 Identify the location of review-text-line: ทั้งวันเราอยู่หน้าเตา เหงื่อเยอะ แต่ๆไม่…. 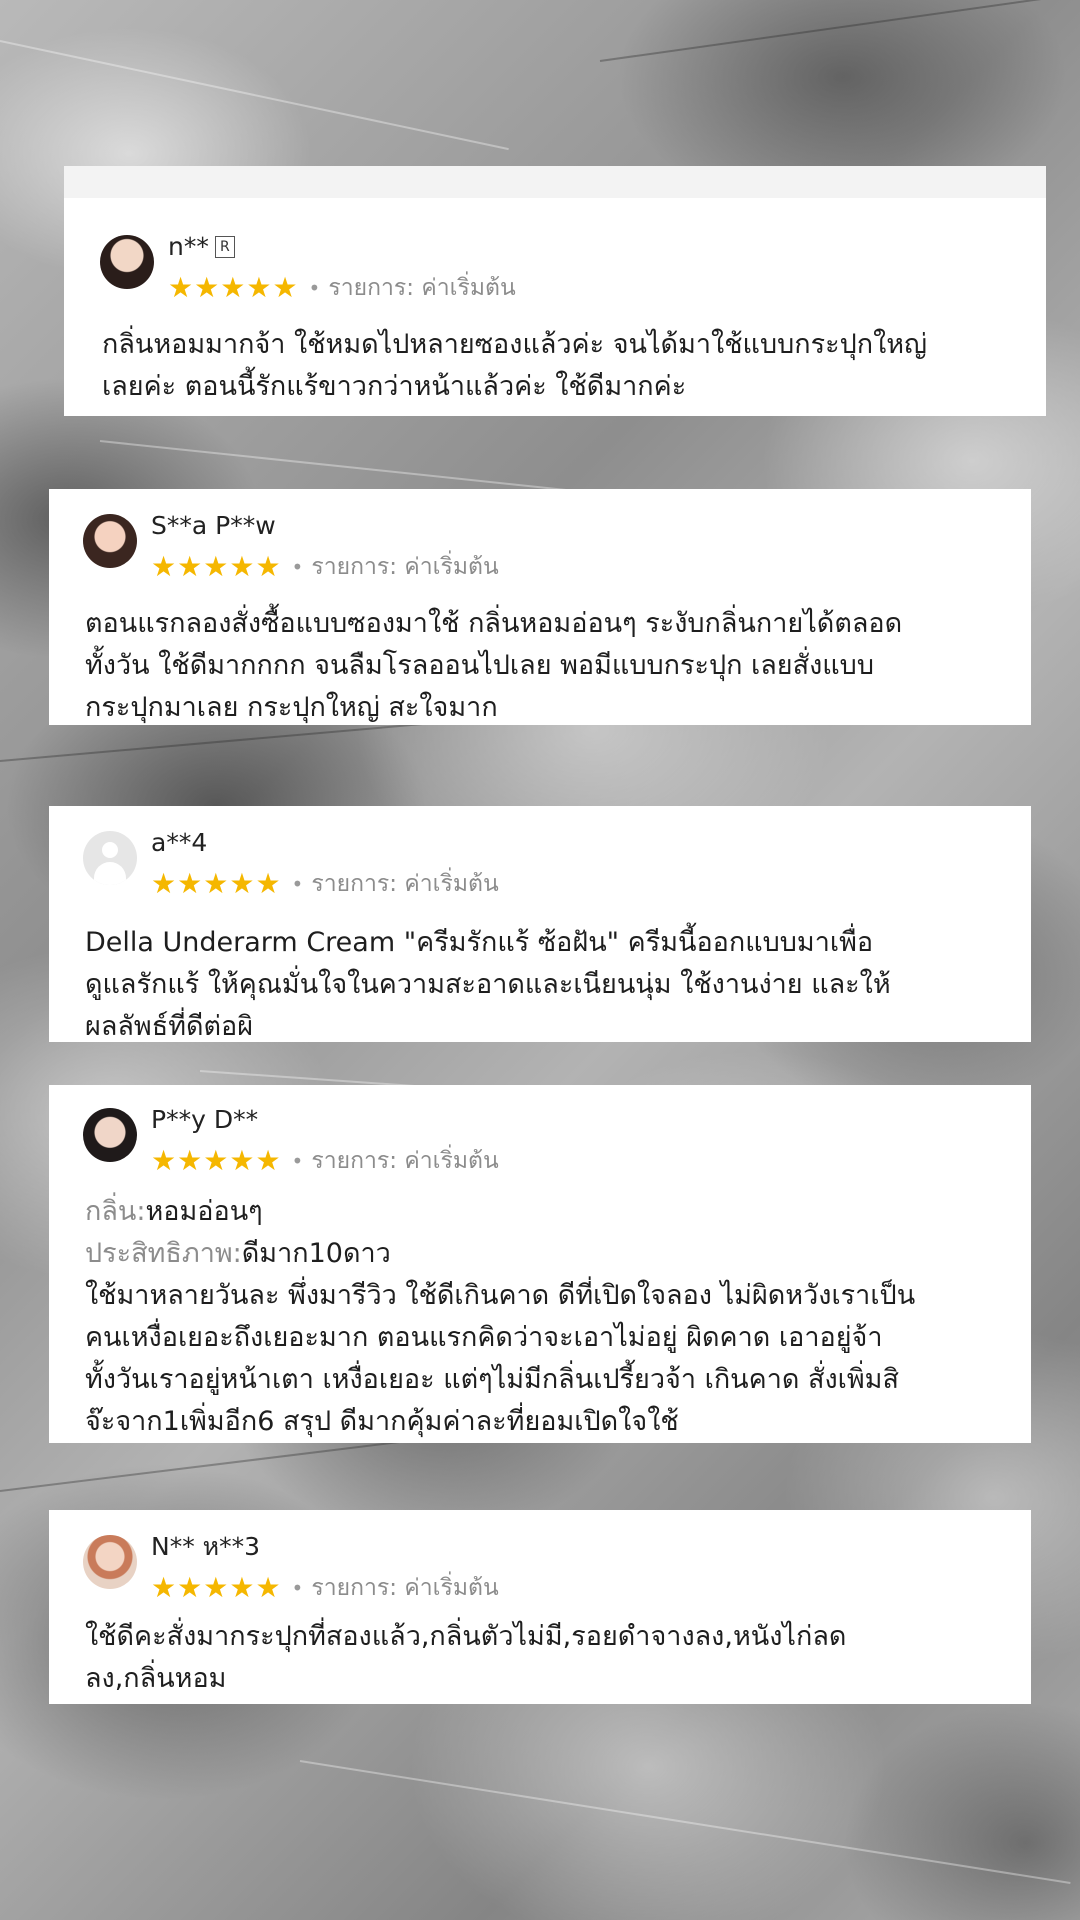
(492, 1379).